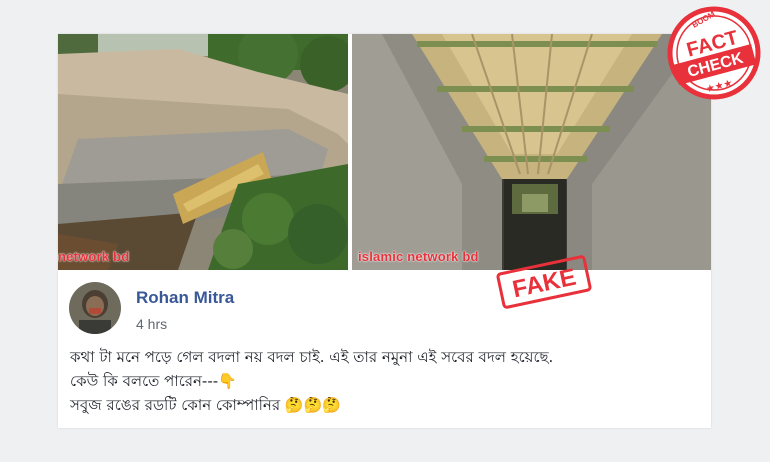 This screenshot has height=462, width=770. I want to click on post-timestamp: 4 hrs, so click(151, 324).